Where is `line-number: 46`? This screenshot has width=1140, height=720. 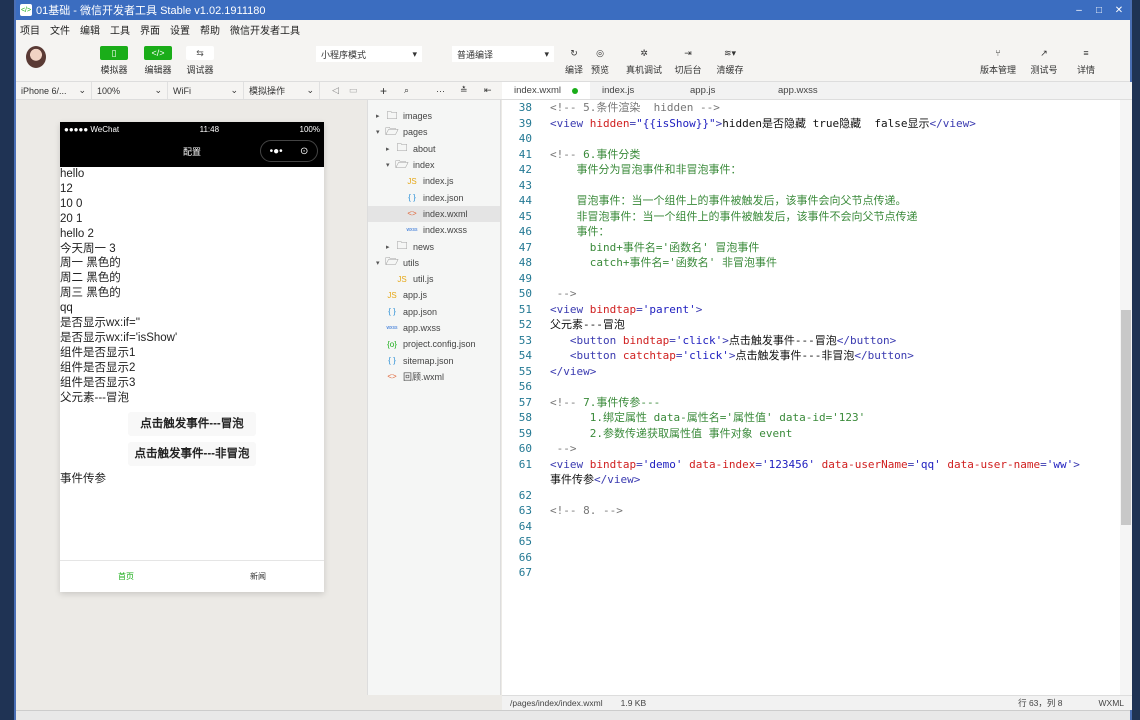
line-number: 46 is located at coordinates (525, 231).